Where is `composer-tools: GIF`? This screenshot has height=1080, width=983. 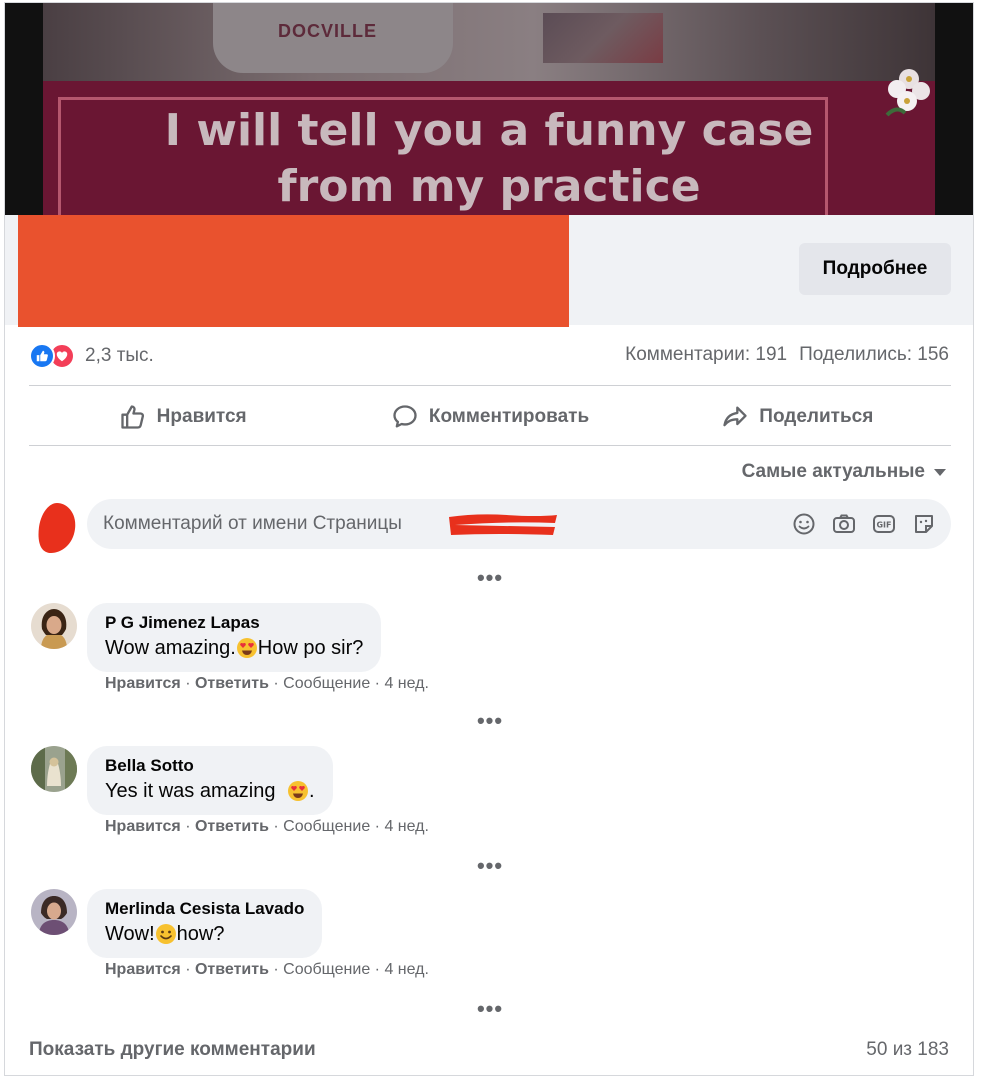 composer-tools: GIF is located at coordinates (864, 524).